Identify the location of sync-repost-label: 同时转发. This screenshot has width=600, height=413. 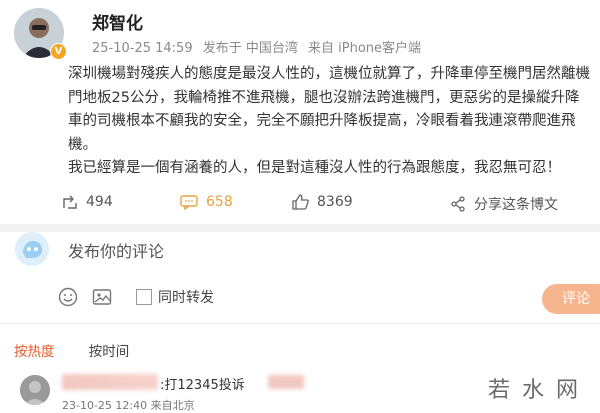
(186, 298).